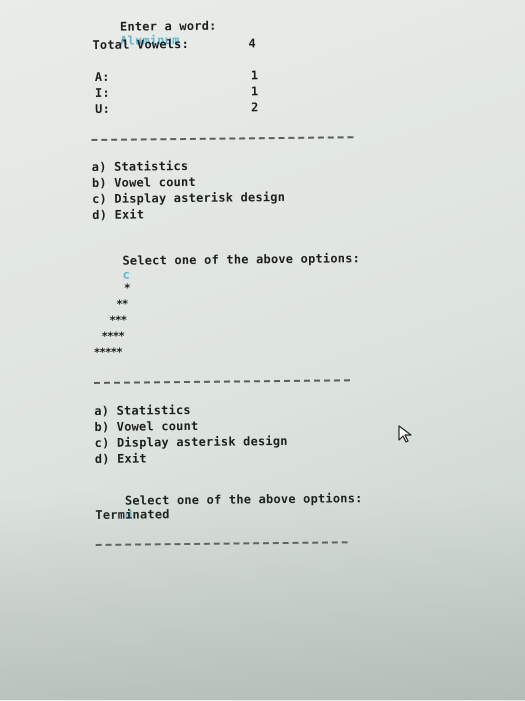  Describe the element at coordinates (122, 304) in the screenshot. I see `asterisk-row: **` at that location.